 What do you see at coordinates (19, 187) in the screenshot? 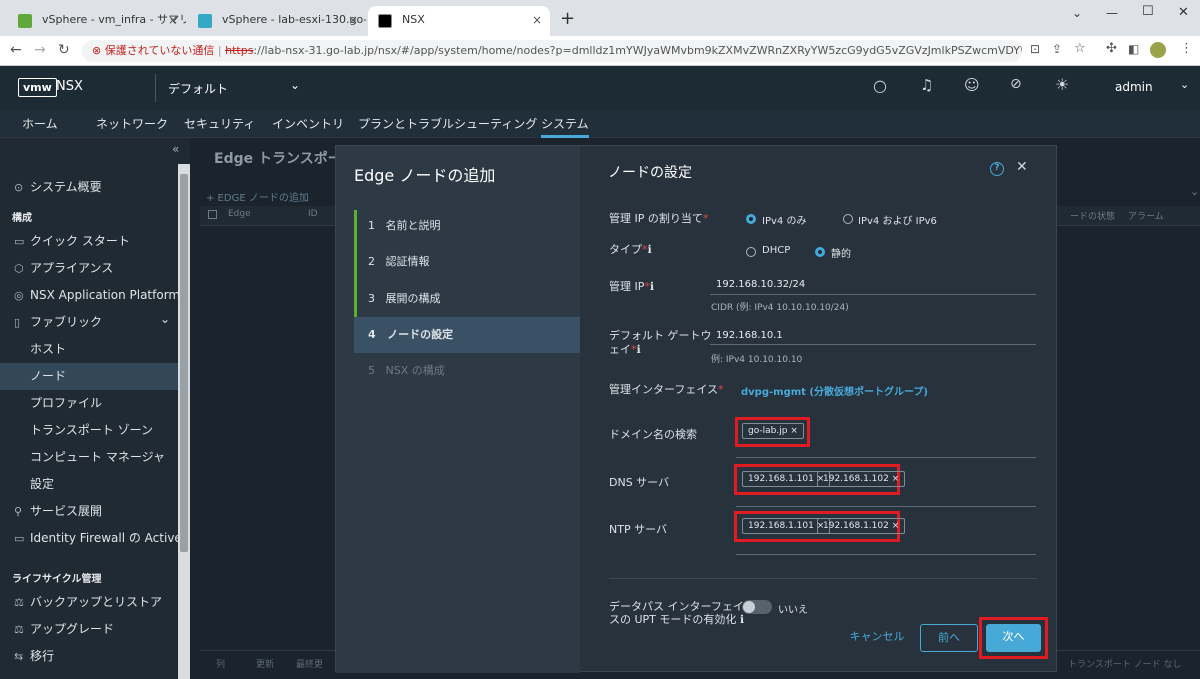
I see `sidebar-item-icon: ⊙` at bounding box center [19, 187].